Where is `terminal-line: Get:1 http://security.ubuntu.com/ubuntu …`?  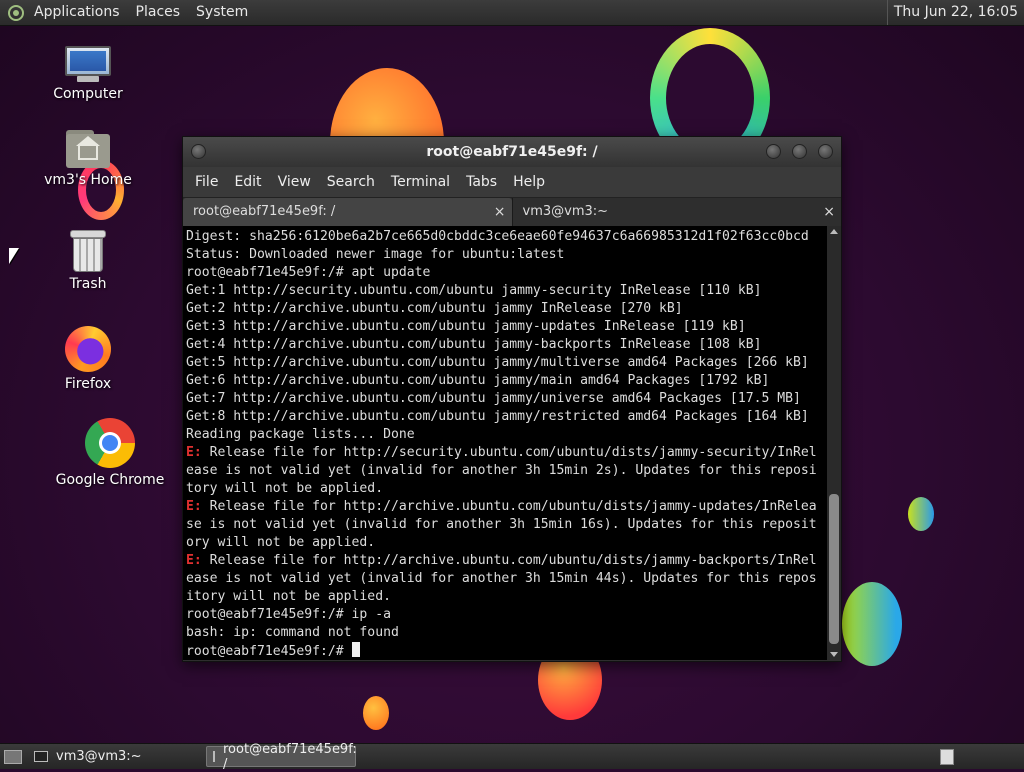
terminal-line: Get:1 http://security.ubuntu.com/ubuntu … is located at coordinates (474, 290).